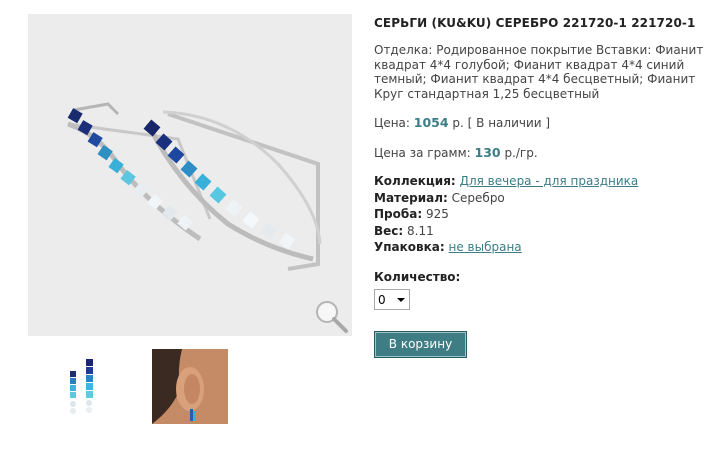 This screenshot has height=450, width=719. What do you see at coordinates (411, 197) in the screenshot?
I see `material-label: Материал:` at bounding box center [411, 197].